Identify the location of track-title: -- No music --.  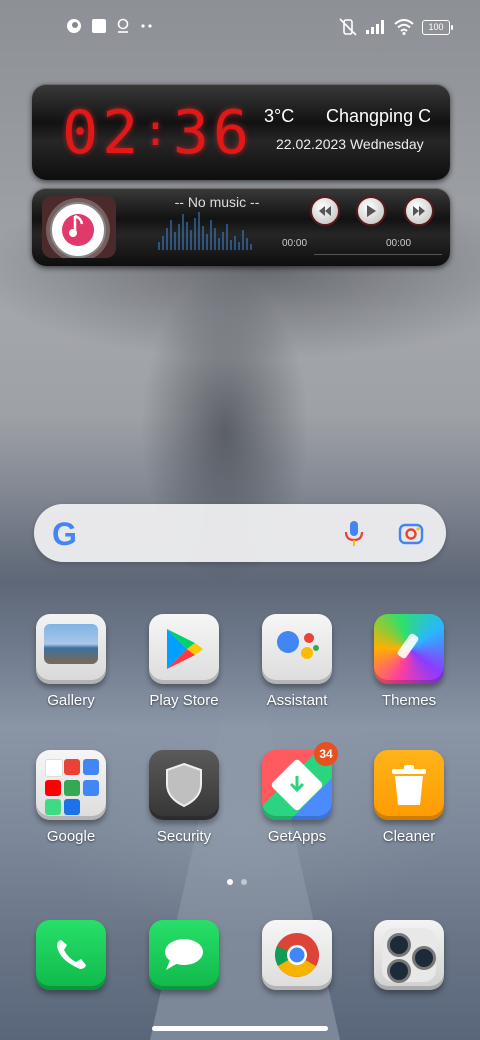
(217, 202).